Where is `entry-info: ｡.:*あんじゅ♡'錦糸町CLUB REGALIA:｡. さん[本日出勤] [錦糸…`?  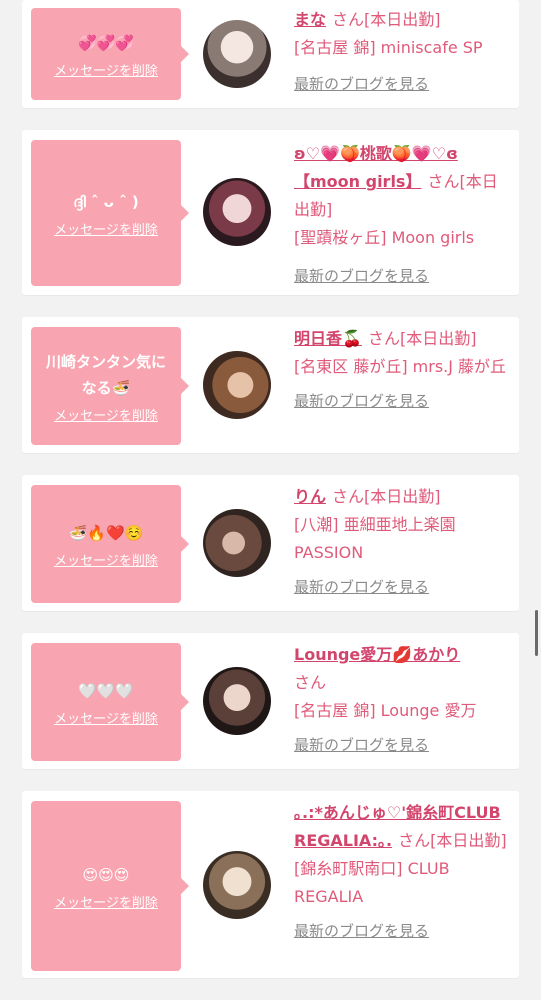 entry-info: ｡.:*あんじゅ♡'錦糸町CLUB REGALIA:｡. さん[本日出勤] [錦糸… is located at coordinates (403, 872).